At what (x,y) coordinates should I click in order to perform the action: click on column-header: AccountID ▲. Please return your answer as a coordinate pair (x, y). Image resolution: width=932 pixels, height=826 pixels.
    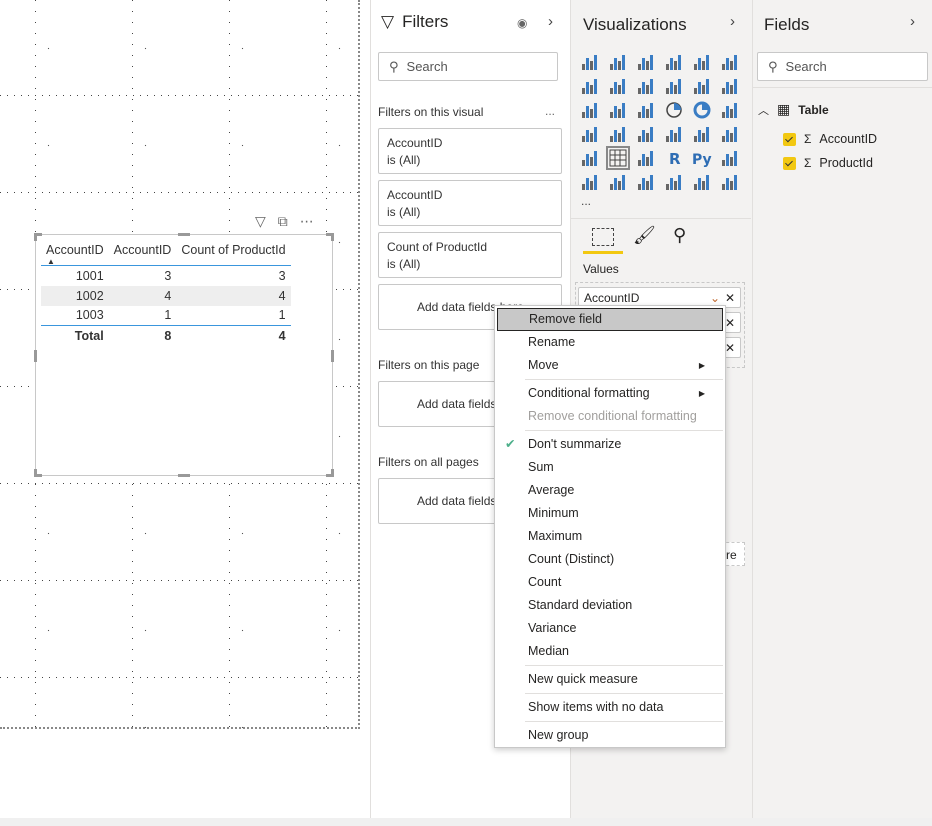
    Looking at the image, I should click on (75, 252).